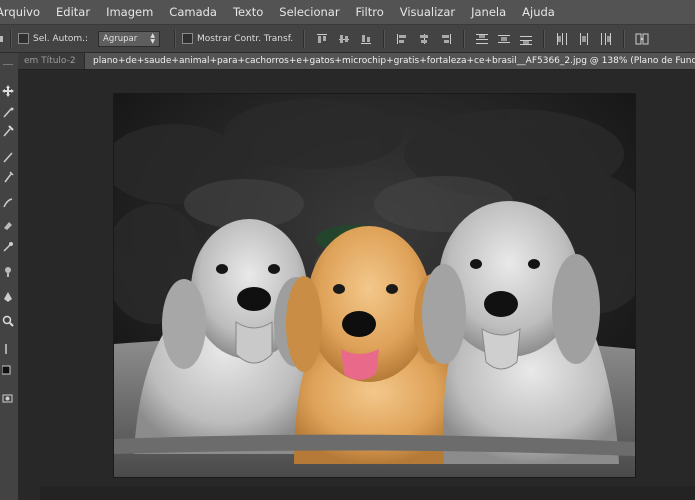 This screenshot has height=500, width=695. Describe the element at coordinates (8, 271) in the screenshot. I see `dodge-tool-icon` at that location.